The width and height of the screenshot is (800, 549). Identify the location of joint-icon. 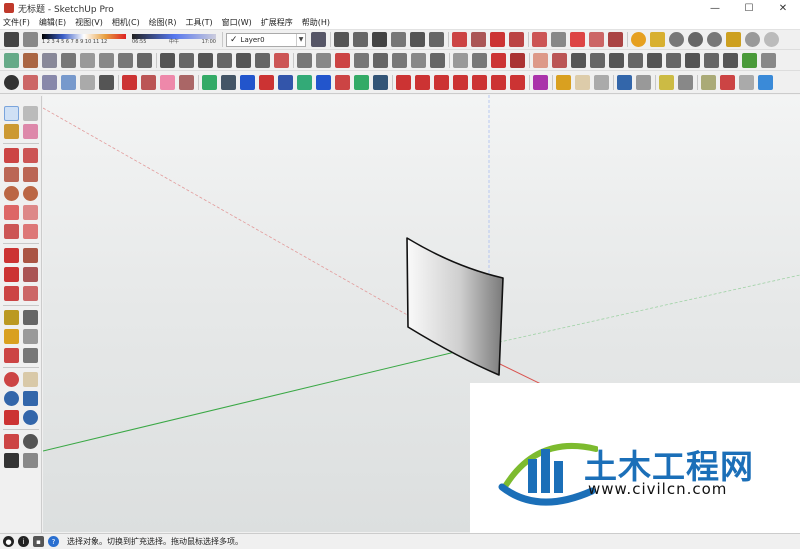
(399, 60).